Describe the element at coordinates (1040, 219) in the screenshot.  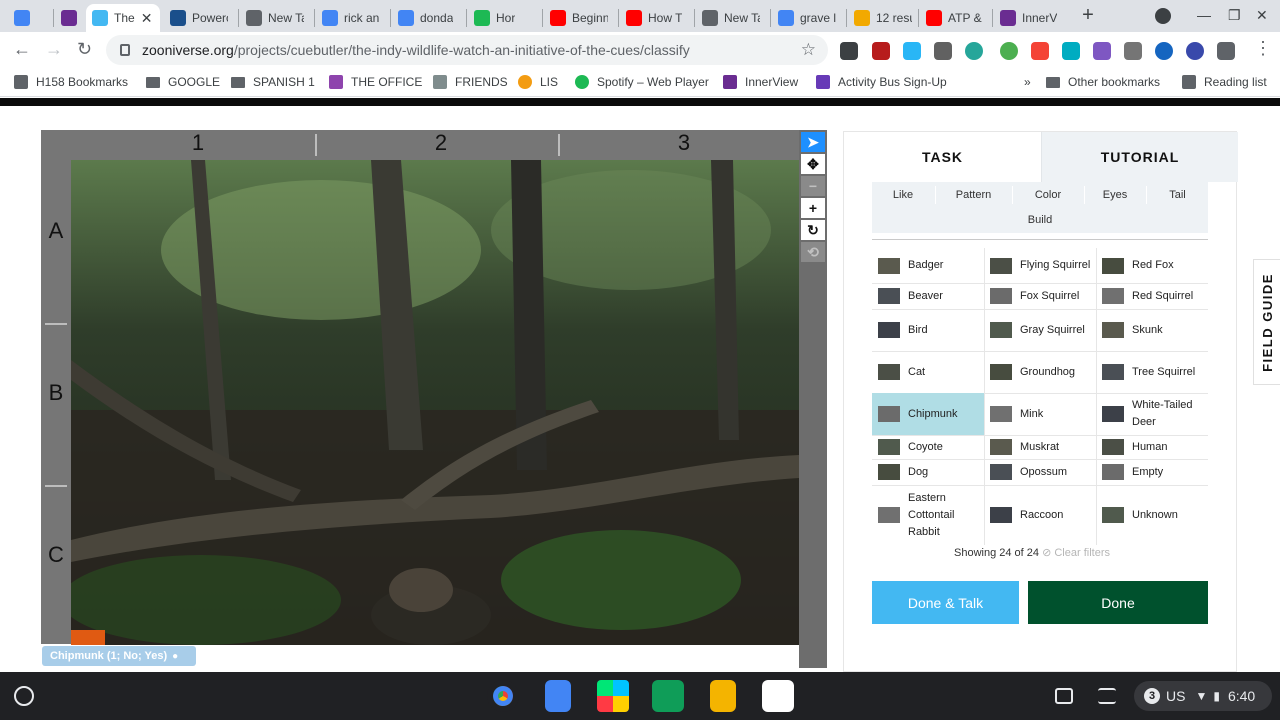
I see `filter-build: Build` at that location.